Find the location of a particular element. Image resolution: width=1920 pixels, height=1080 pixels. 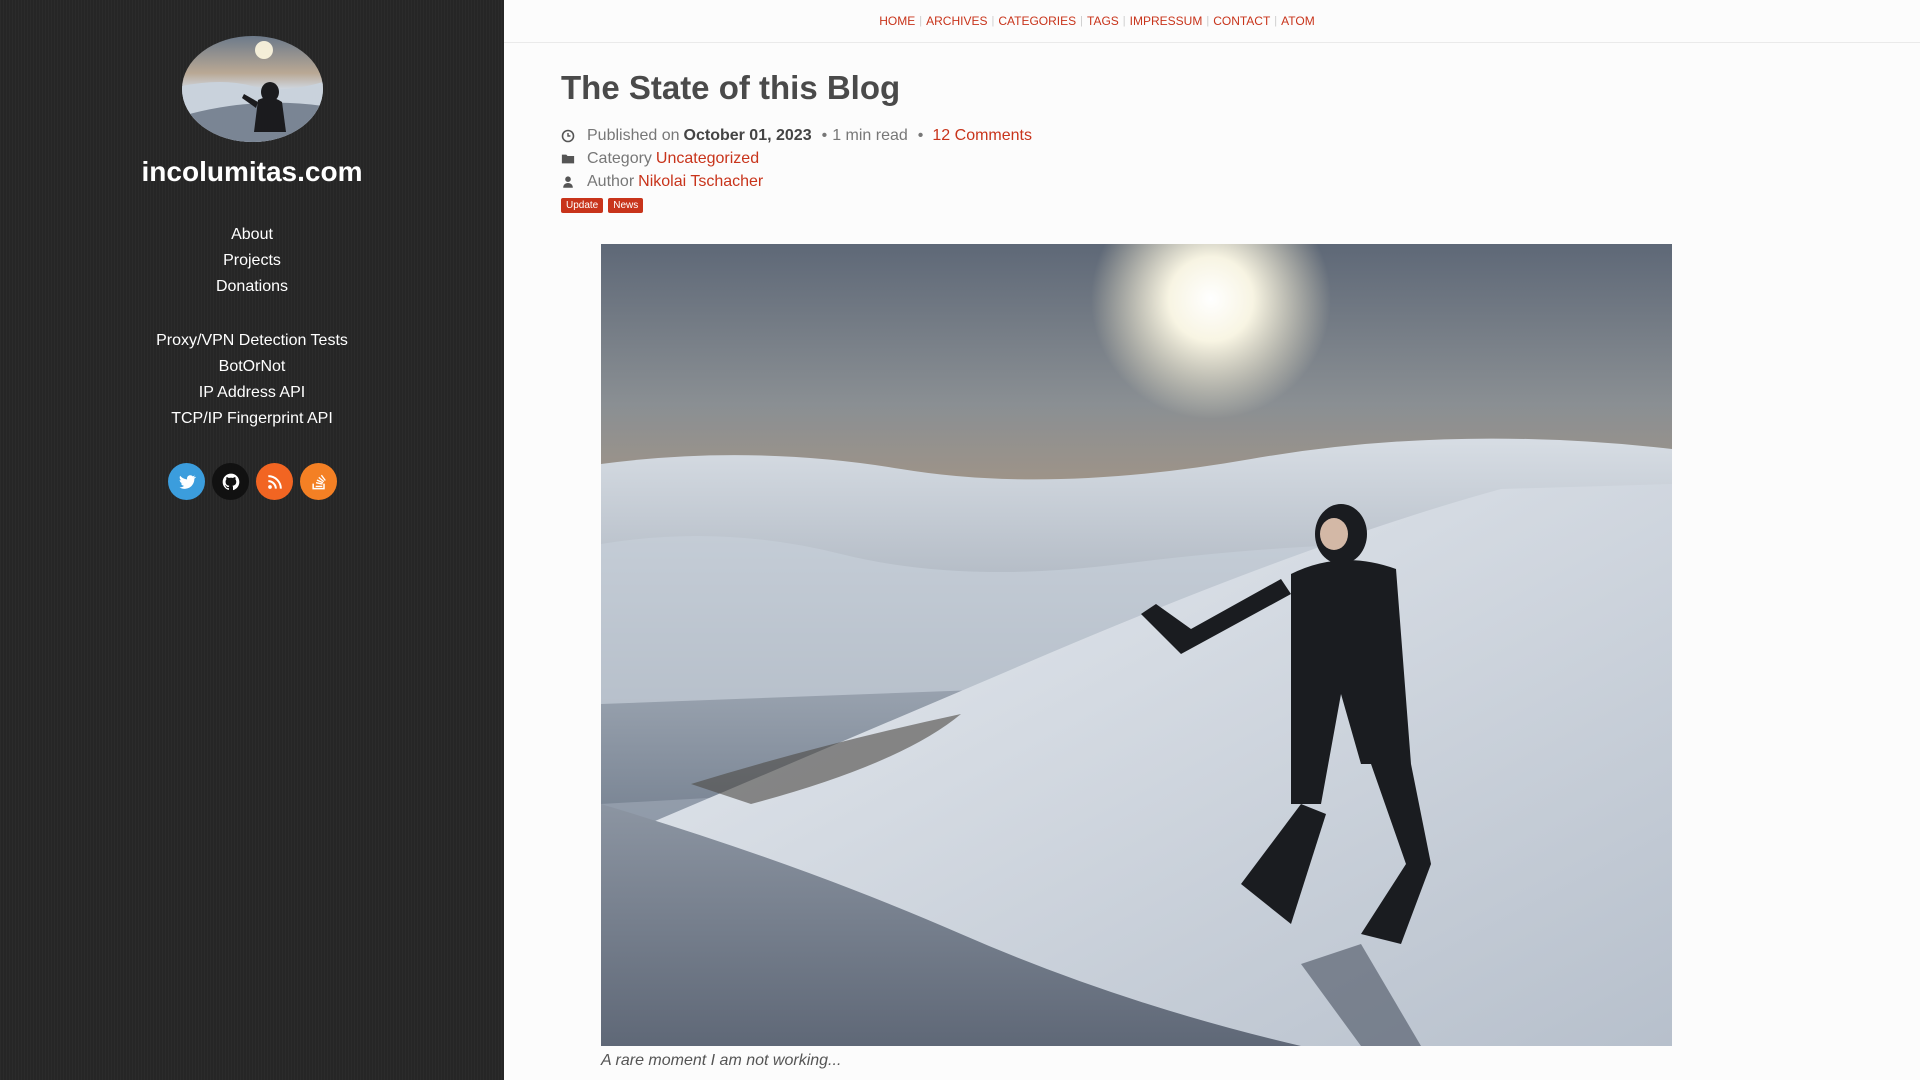

author-link: Nikolai Tschacher is located at coordinates (700, 182).